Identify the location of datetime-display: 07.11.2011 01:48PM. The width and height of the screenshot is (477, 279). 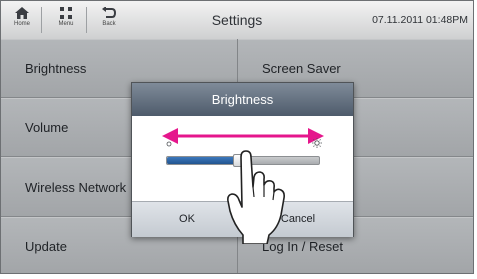
(420, 20).